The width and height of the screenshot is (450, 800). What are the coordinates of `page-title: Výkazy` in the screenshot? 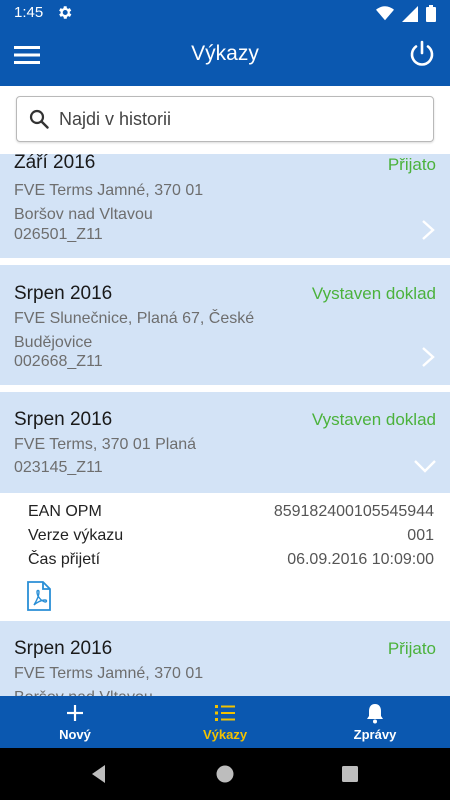 It's located at (225, 53).